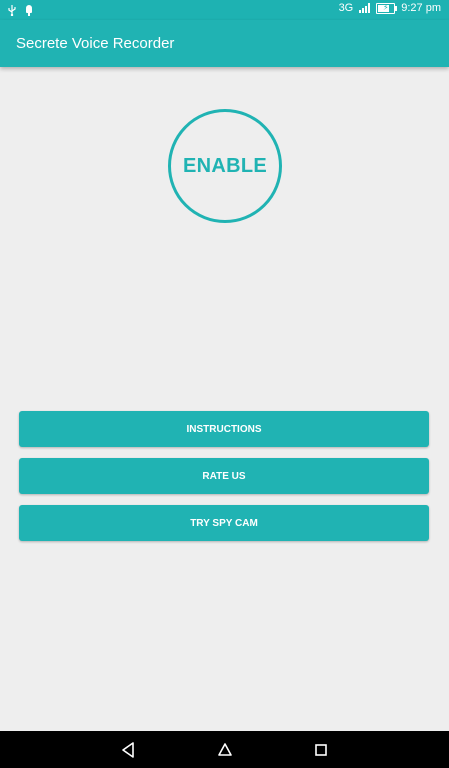 The image size is (449, 768). What do you see at coordinates (129, 750) in the screenshot?
I see `back-icon` at bounding box center [129, 750].